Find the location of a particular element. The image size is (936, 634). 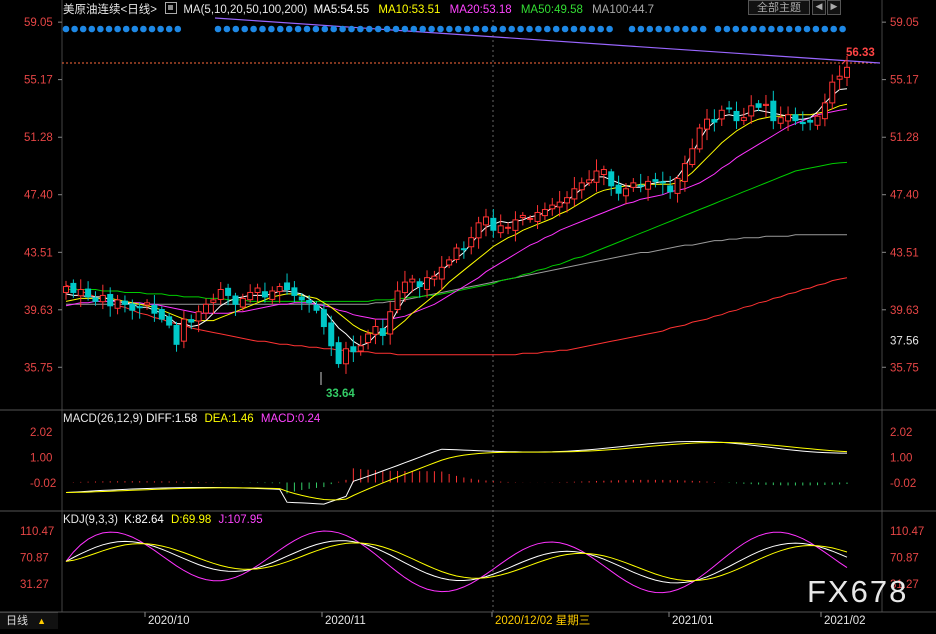

low-annotation: 33.64 is located at coordinates (340, 394).